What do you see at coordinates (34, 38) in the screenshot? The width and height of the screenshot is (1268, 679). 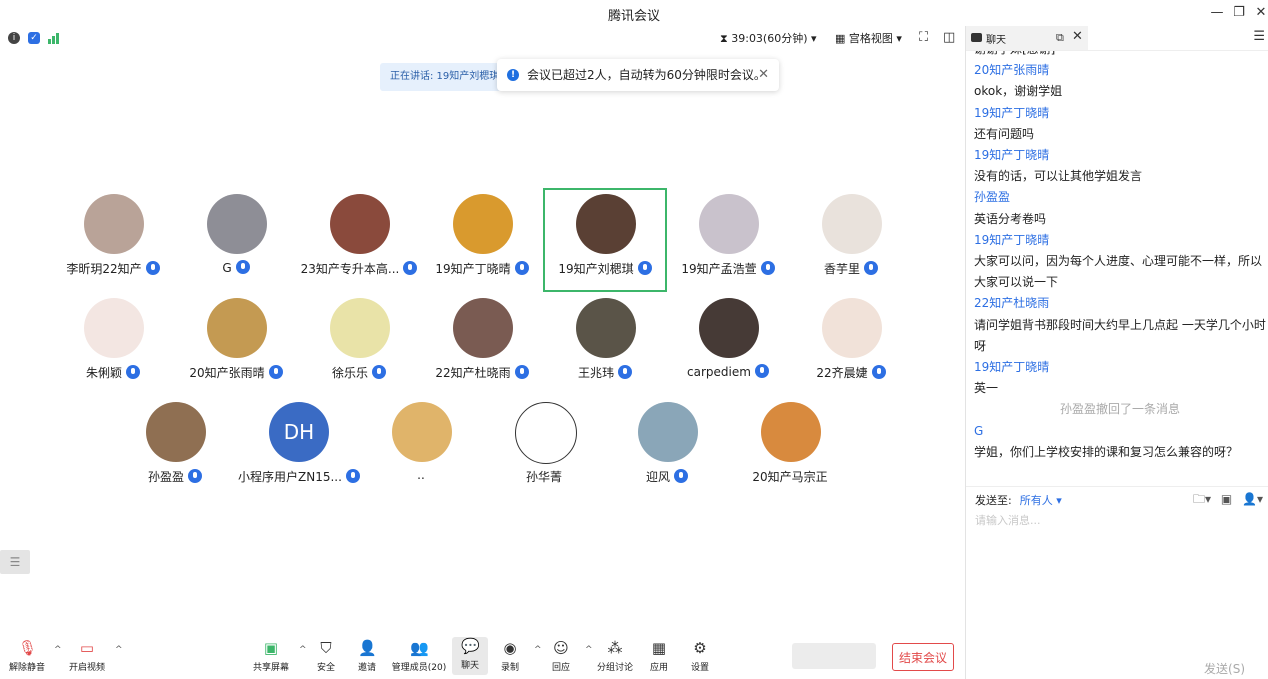 I see `shield-icon: ✓` at bounding box center [34, 38].